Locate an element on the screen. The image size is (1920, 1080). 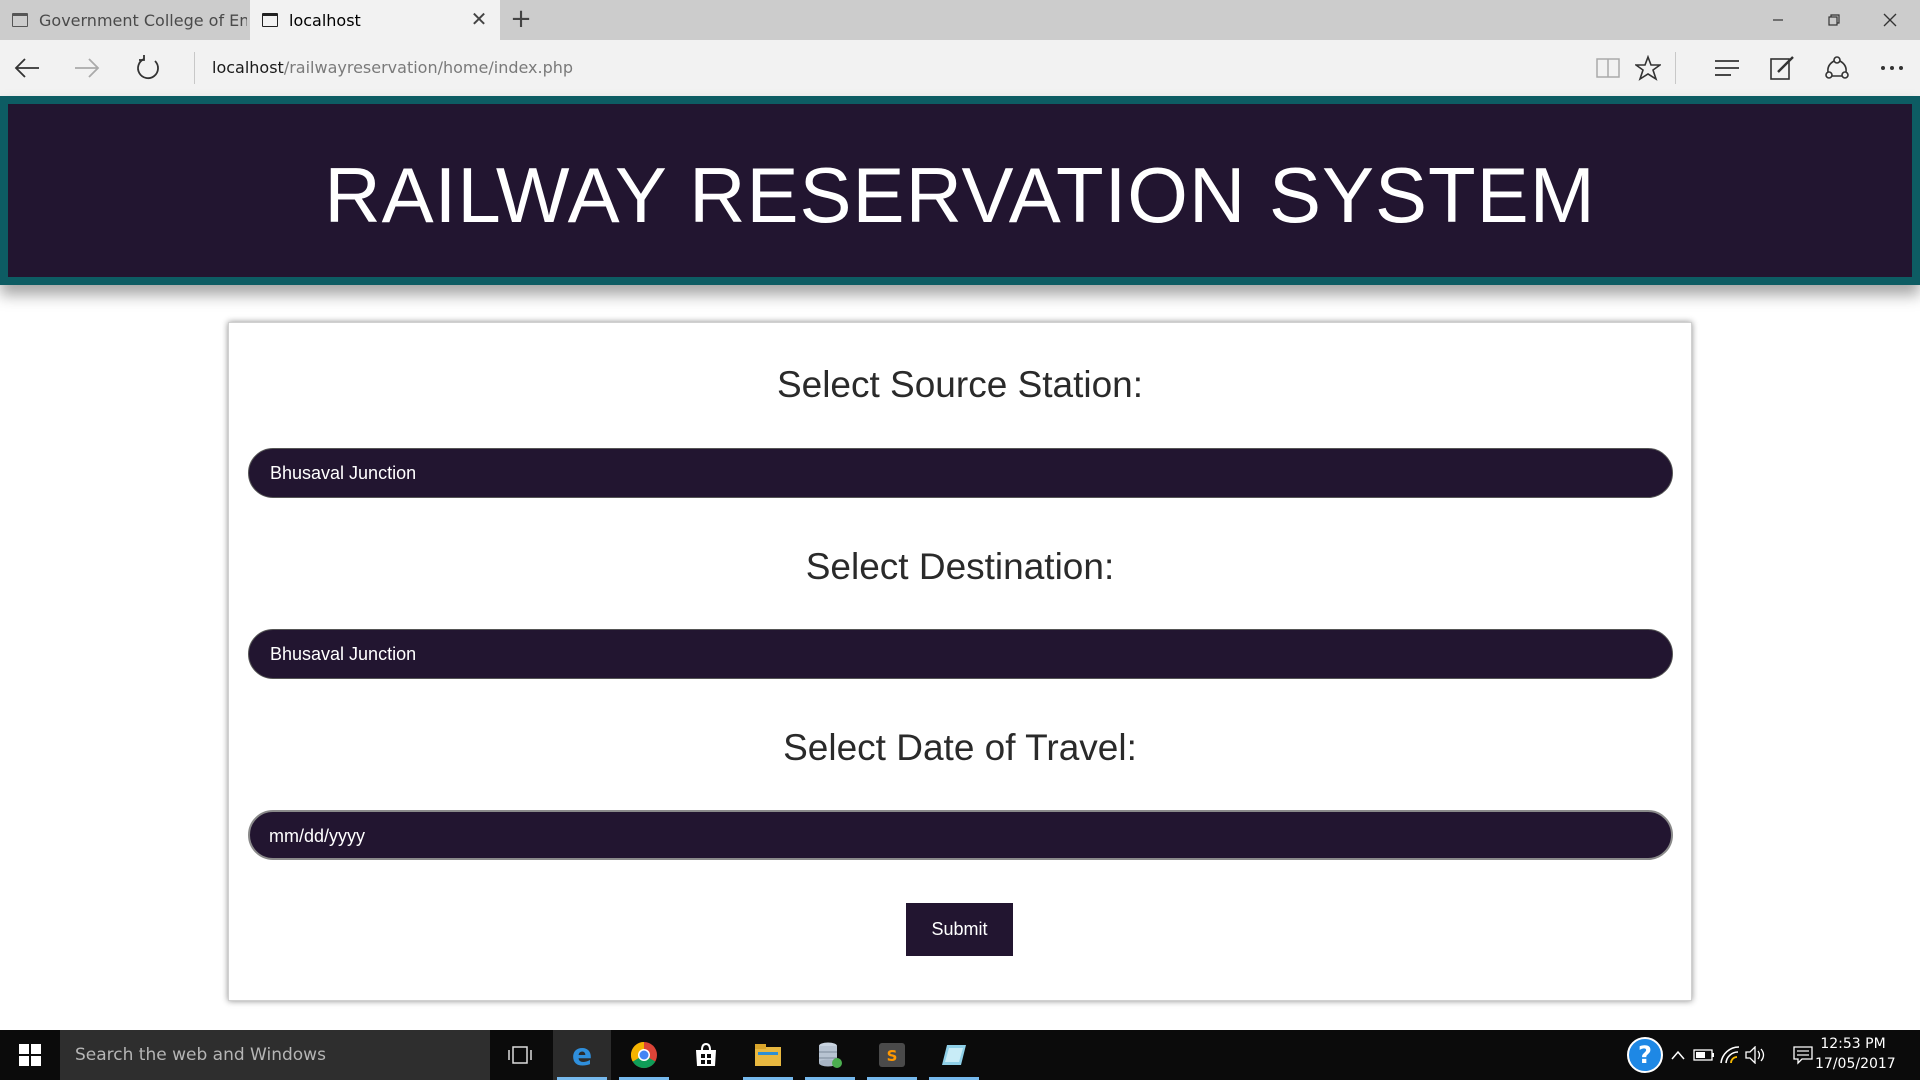
store-icon is located at coordinates (706, 1055).